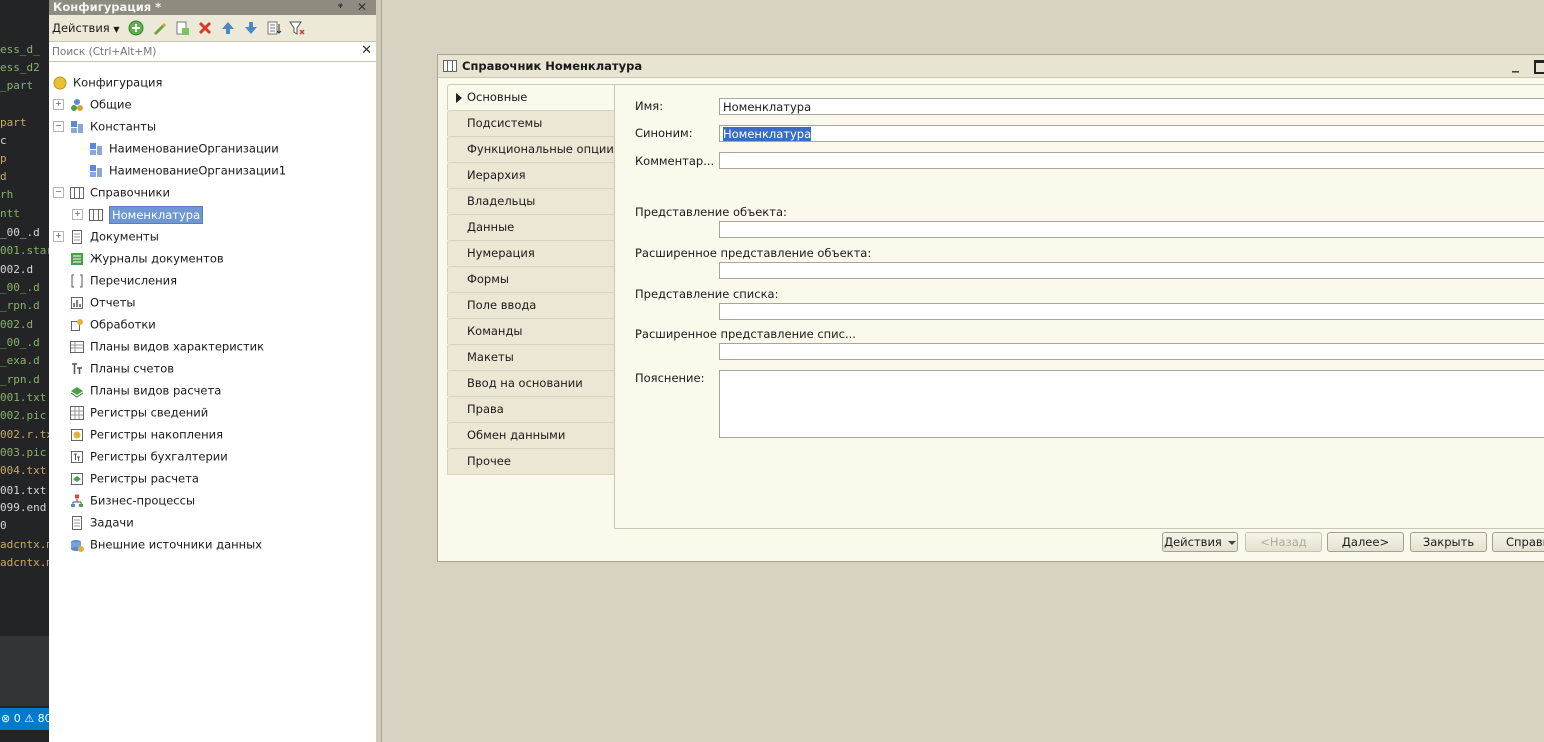 The width and height of the screenshot is (1544, 742). What do you see at coordinates (531, 305) in the screenshot?
I see `tab-item: Поле ввода` at bounding box center [531, 305].